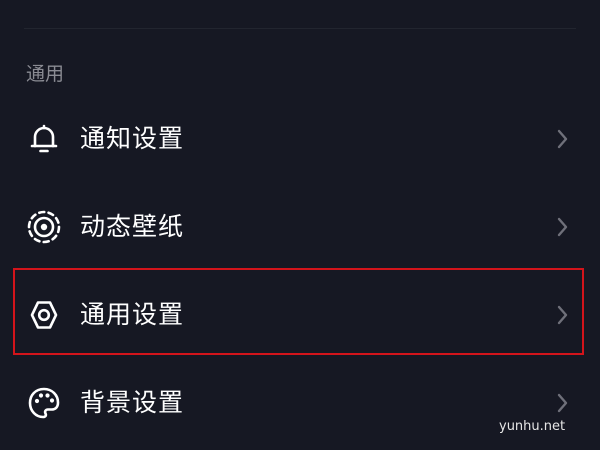  I want to click on settings-item-label: 通知设置, so click(132, 138).